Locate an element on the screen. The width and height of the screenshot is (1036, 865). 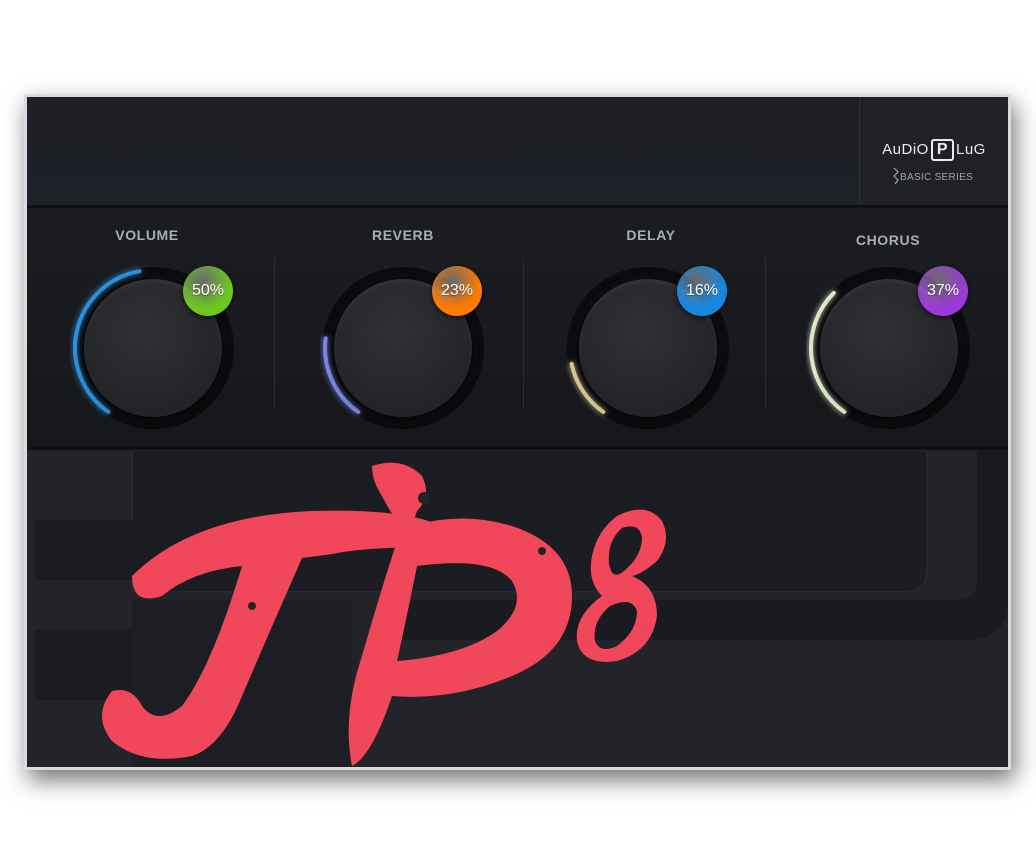
brand-logo-prefix: AuDiO is located at coordinates (905, 149).